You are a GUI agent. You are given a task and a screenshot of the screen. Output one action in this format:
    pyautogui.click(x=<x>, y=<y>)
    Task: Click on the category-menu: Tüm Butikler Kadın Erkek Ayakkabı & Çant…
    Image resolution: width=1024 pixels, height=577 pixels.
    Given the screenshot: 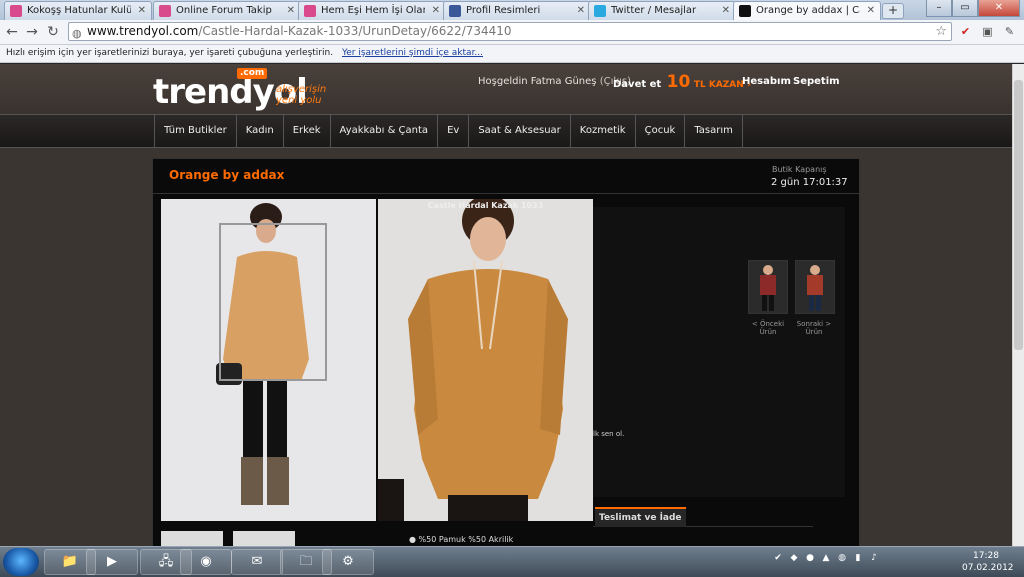 What is the action you would take?
    pyautogui.click(x=506, y=131)
    